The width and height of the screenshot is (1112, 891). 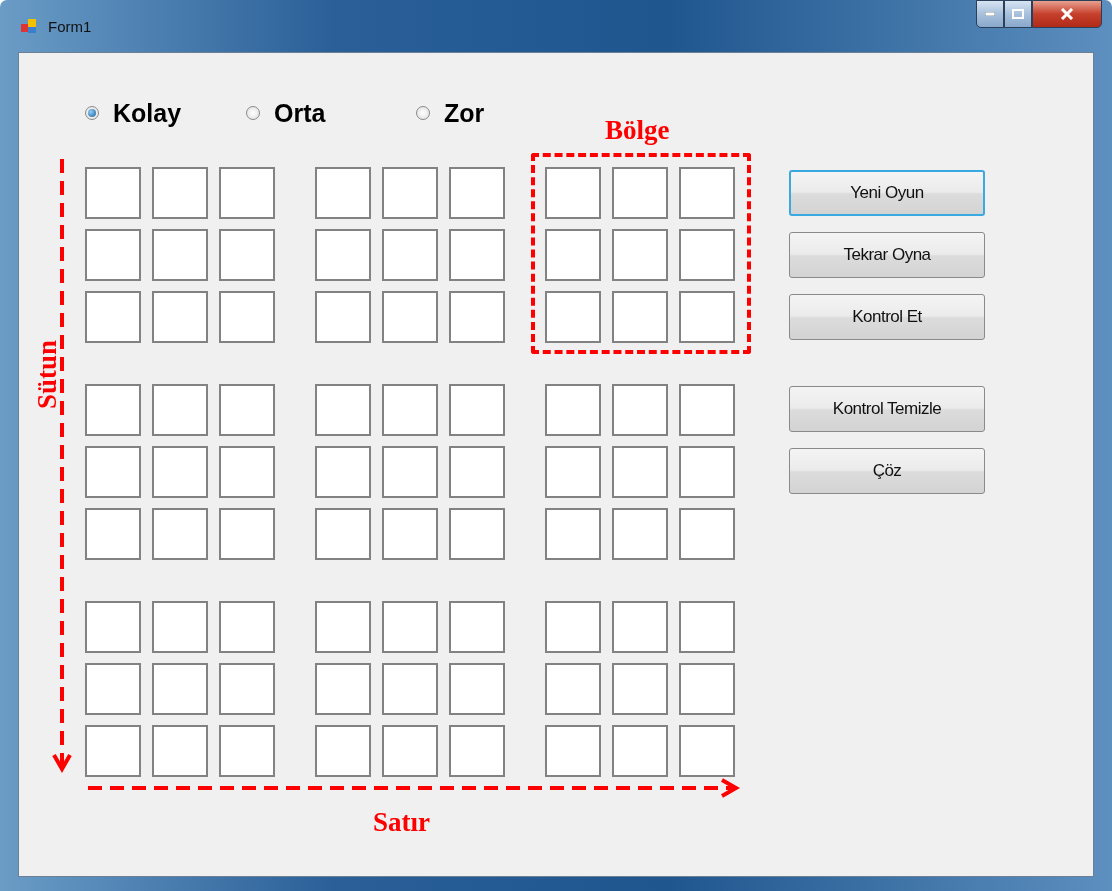 What do you see at coordinates (331, 113) in the screenshot?
I see `difficulty-radio: Orta` at bounding box center [331, 113].